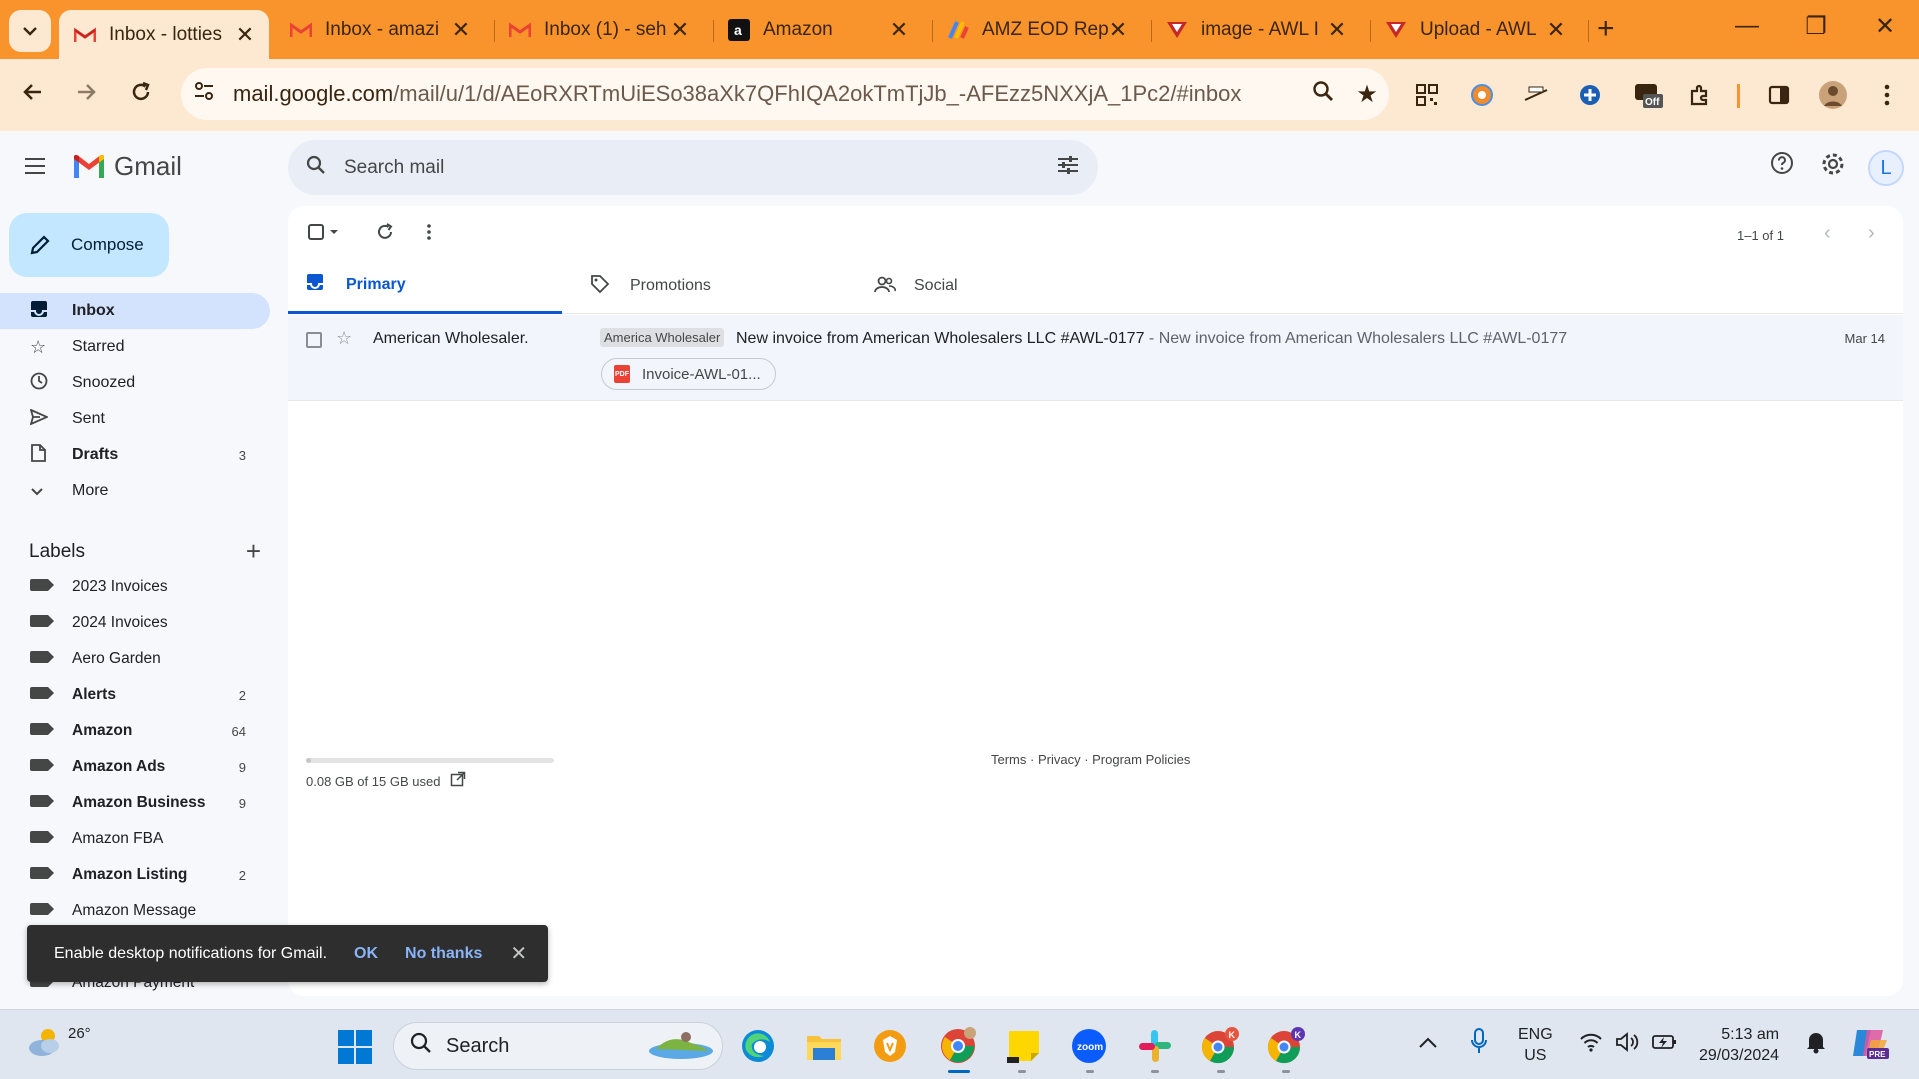 The image size is (1919, 1079). What do you see at coordinates (135, 587) in the screenshot?
I see `label-item: 2023 Invoices` at bounding box center [135, 587].